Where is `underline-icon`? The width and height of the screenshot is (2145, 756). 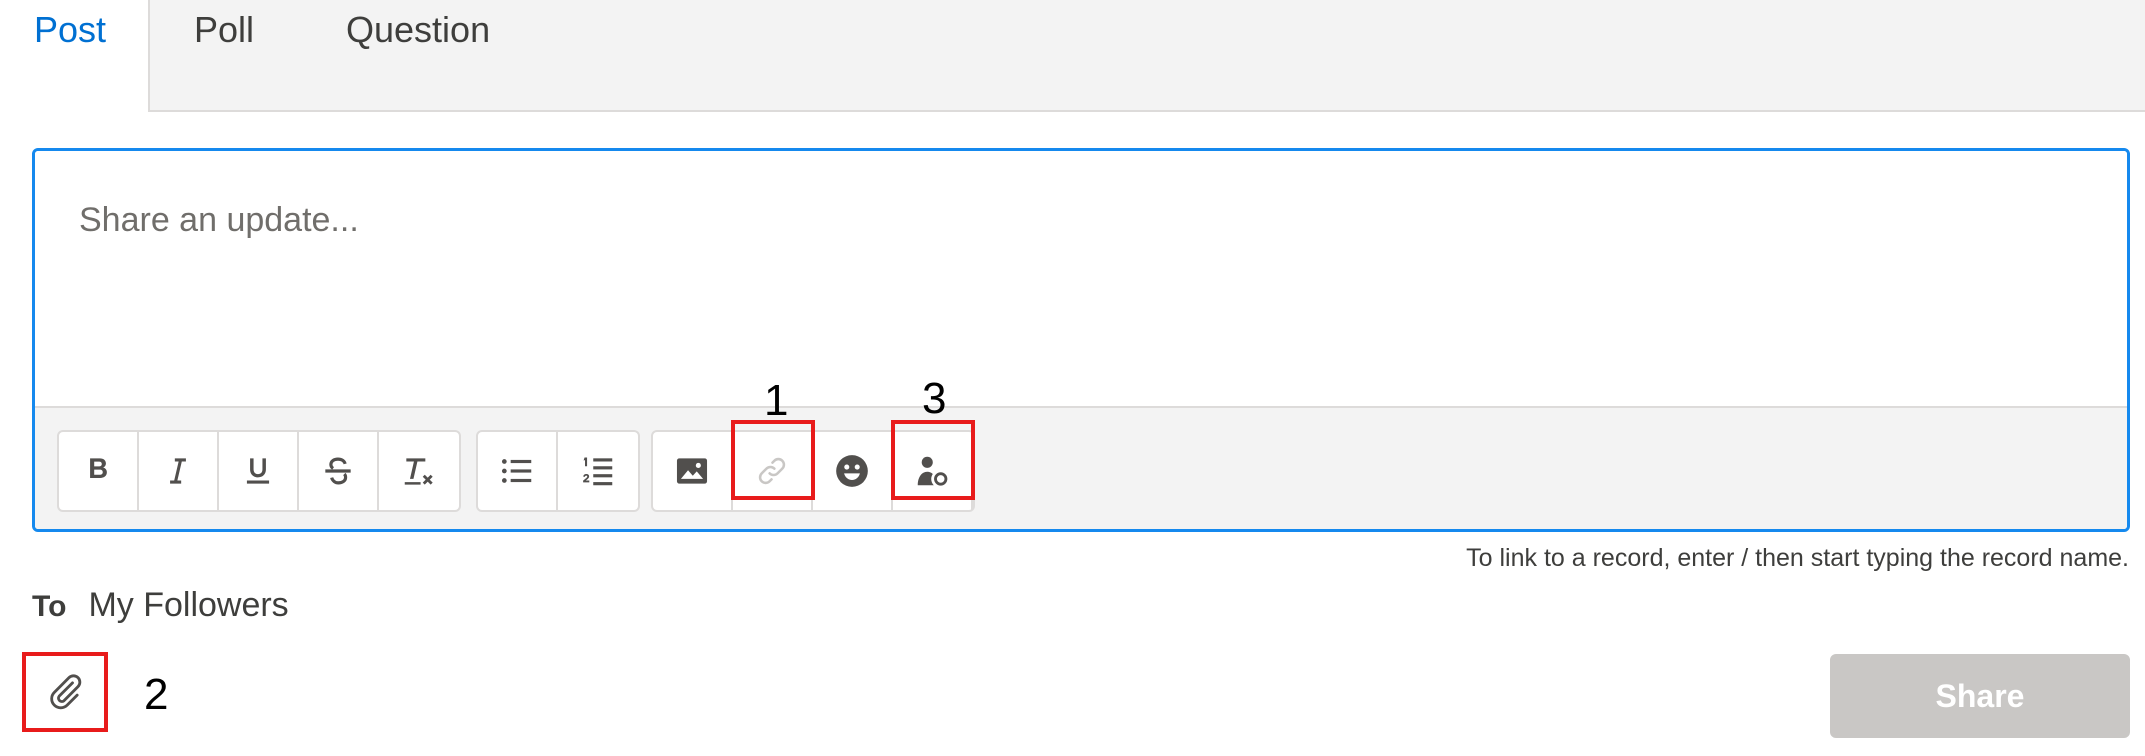 underline-icon is located at coordinates (258, 471).